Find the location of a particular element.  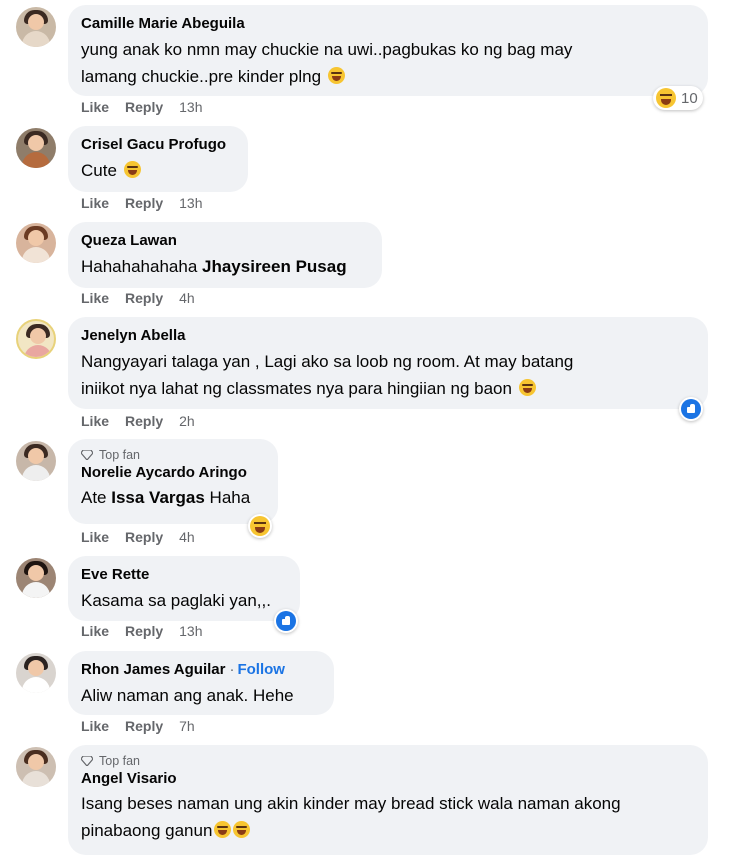

commenter-name: Norelie Aycardo Aringo is located at coordinates (173, 472).